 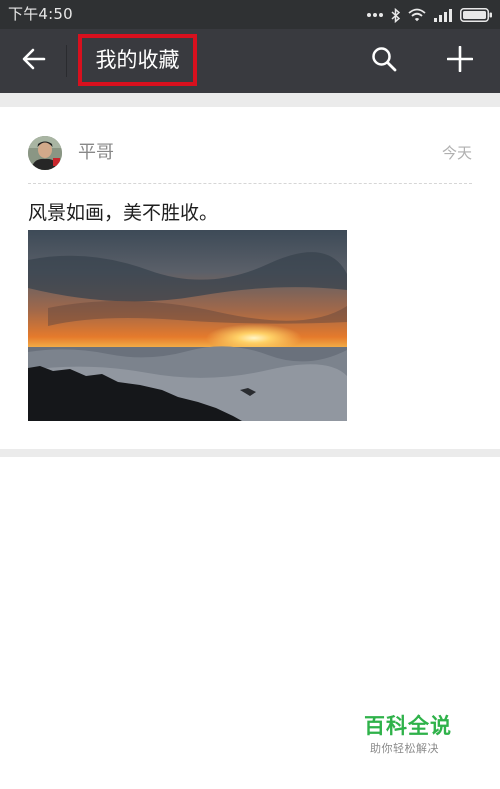 I want to click on page-title: 我的收藏, so click(x=137, y=60).